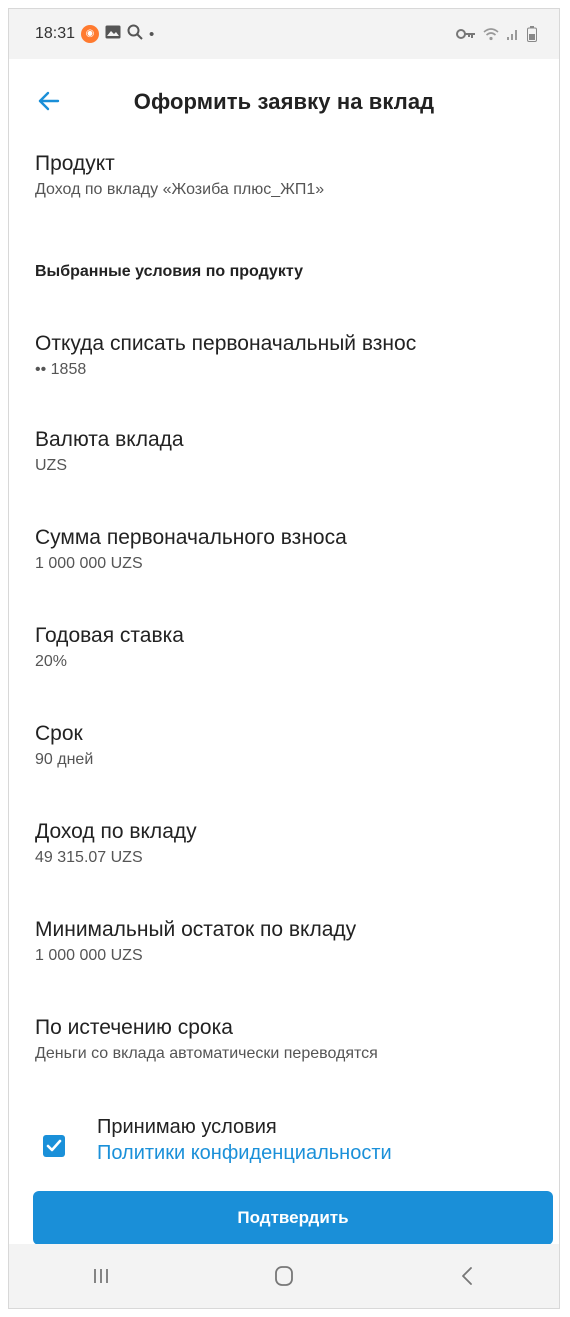  I want to click on field-value: 20%, so click(51, 662).